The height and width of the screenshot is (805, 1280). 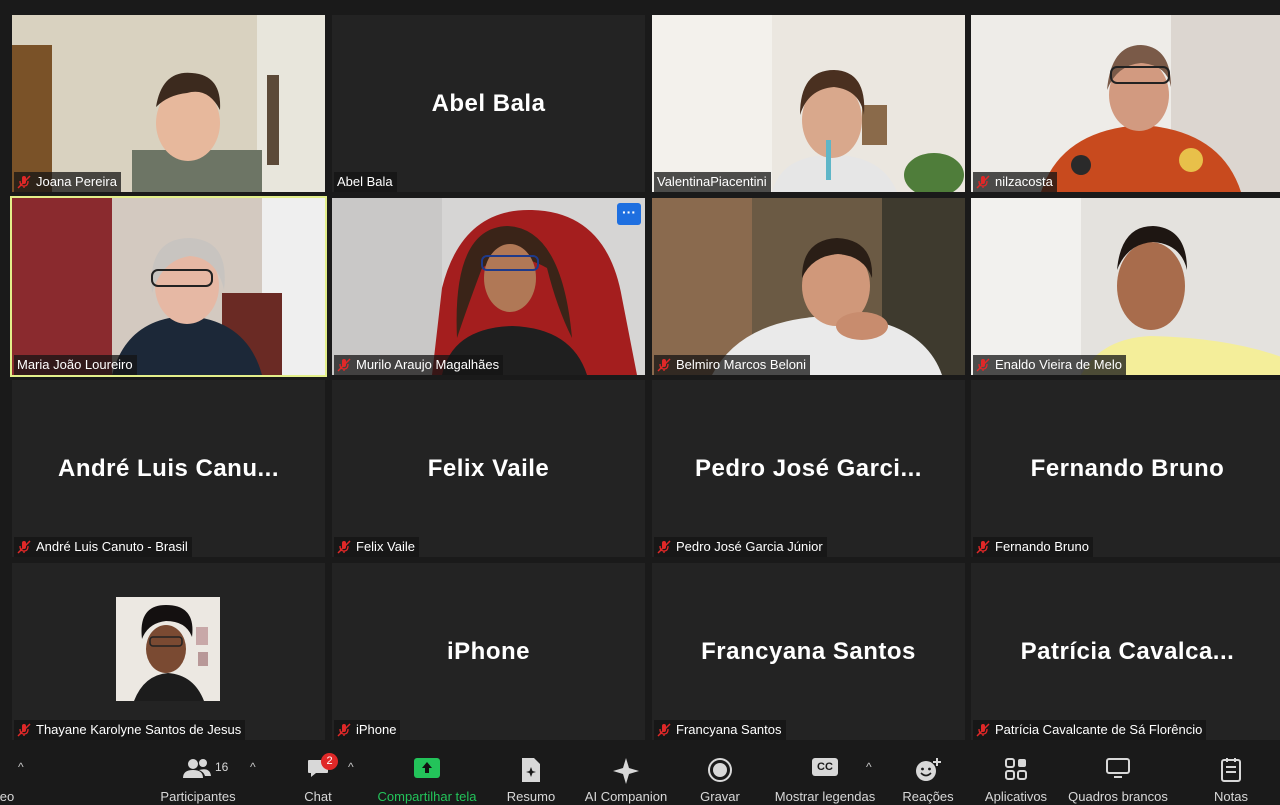 I want to click on notes-button: Notas, so click(x=1231, y=772).